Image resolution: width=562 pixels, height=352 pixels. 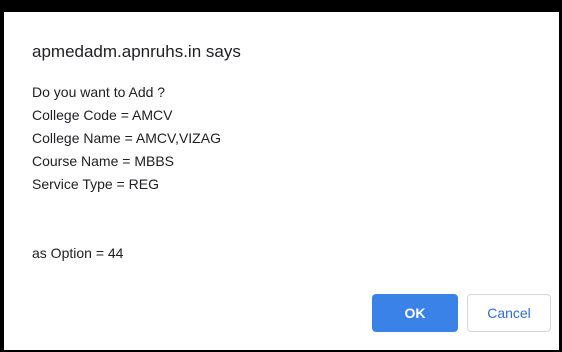 I want to click on message-course-name: Course Name = MBBS, so click(x=103, y=161).